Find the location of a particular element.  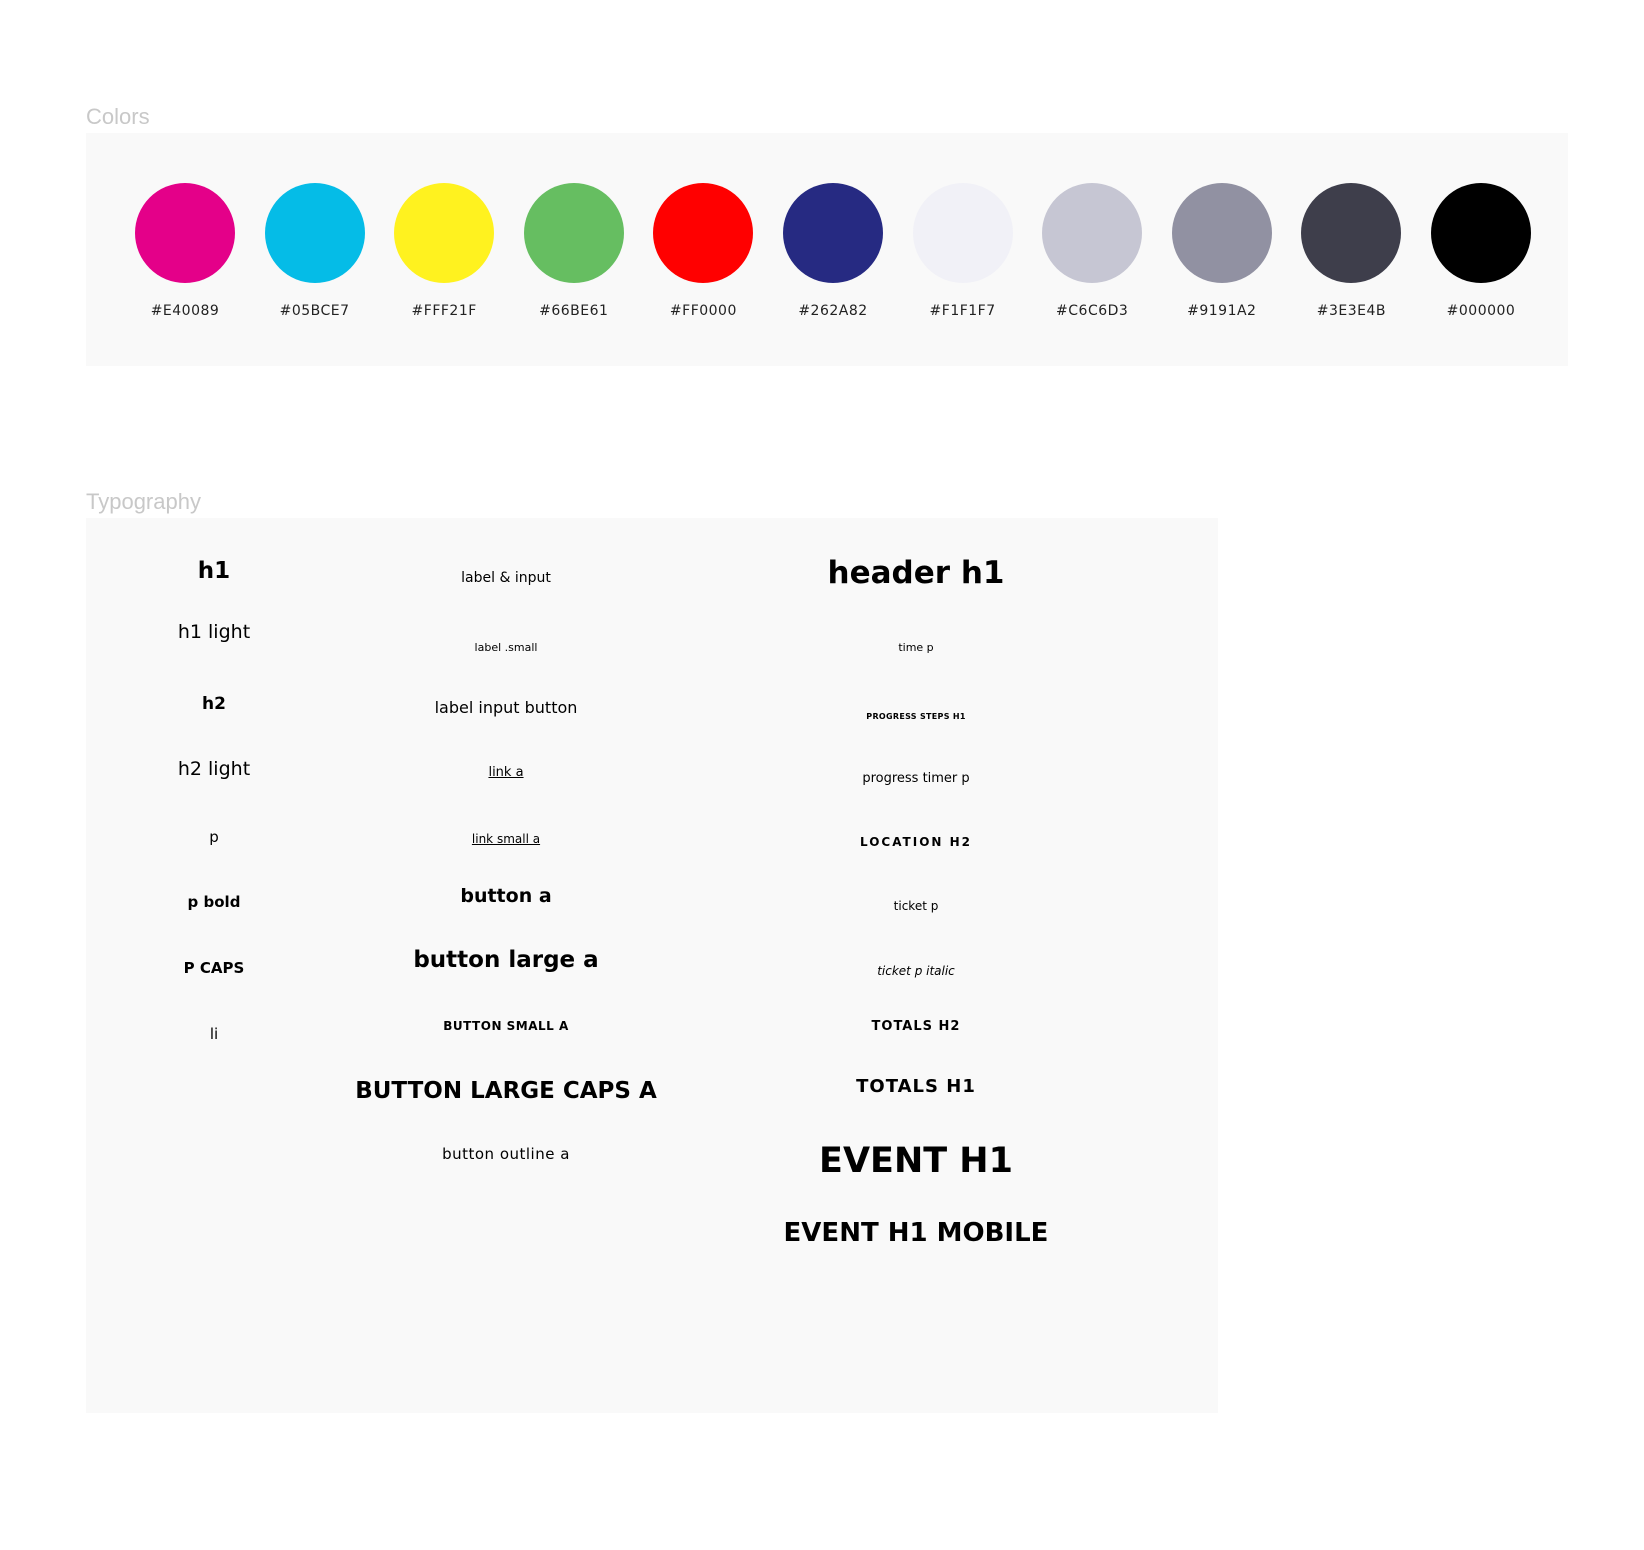

sample-p: p is located at coordinates (214, 837).